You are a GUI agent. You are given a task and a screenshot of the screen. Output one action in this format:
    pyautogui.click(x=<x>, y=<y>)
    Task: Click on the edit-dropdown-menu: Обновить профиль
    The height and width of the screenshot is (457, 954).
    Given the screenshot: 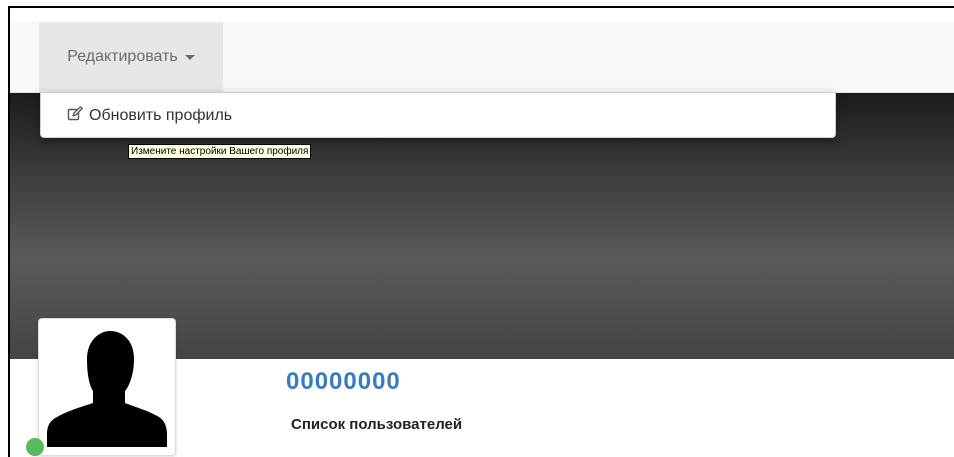 What is the action you would take?
    pyautogui.click(x=438, y=115)
    